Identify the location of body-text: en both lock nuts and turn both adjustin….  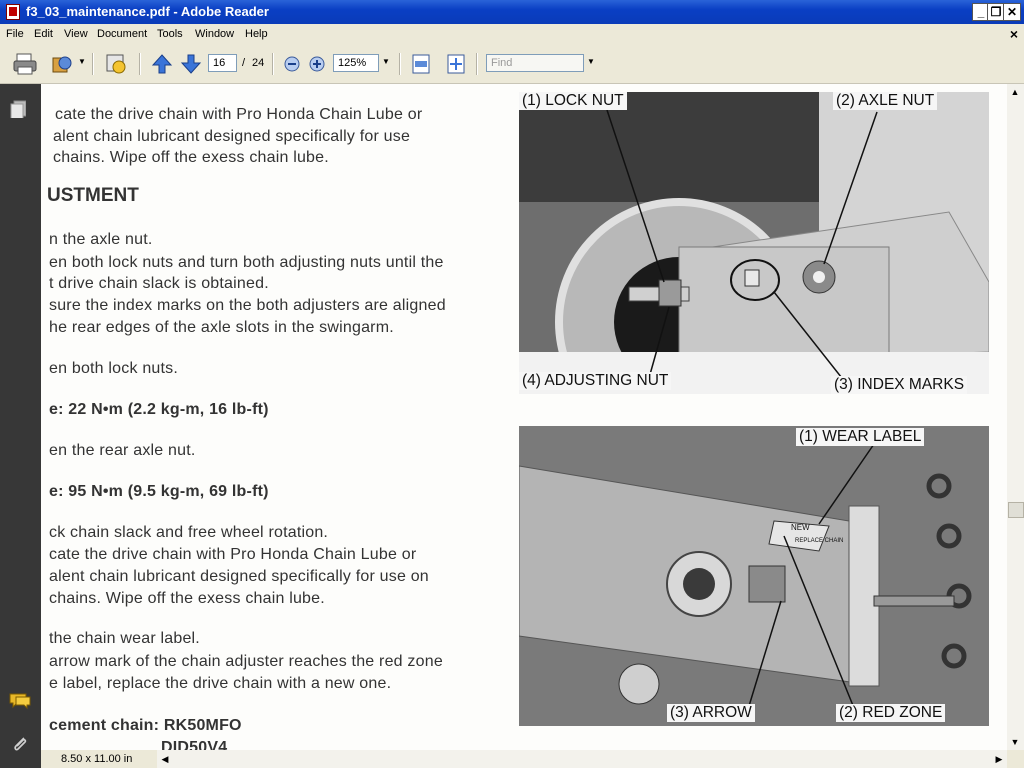
(246, 262).